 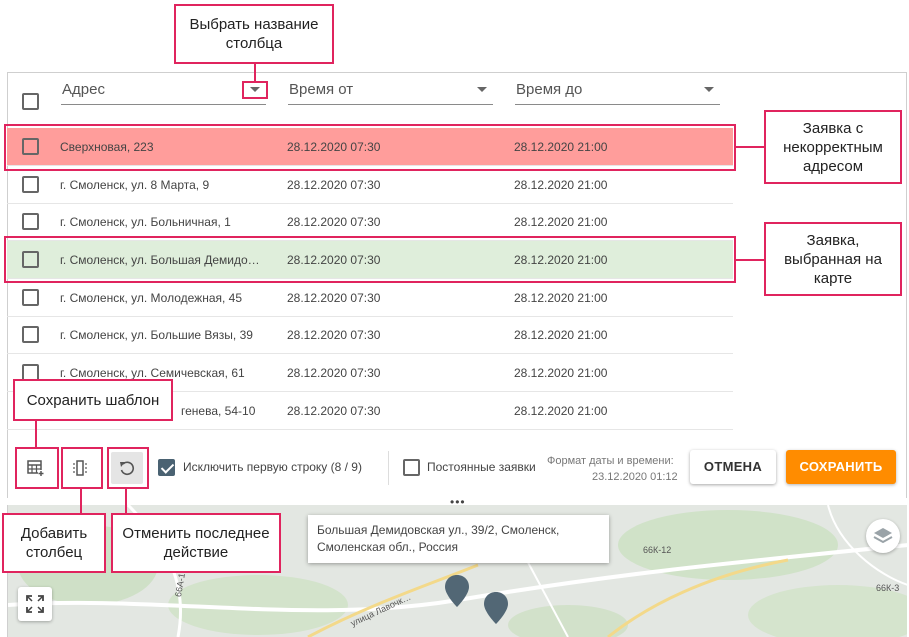 What do you see at coordinates (145, 222) in the screenshot?
I see `address-cell: г. Смоленск, ул. Больничная, 1` at bounding box center [145, 222].